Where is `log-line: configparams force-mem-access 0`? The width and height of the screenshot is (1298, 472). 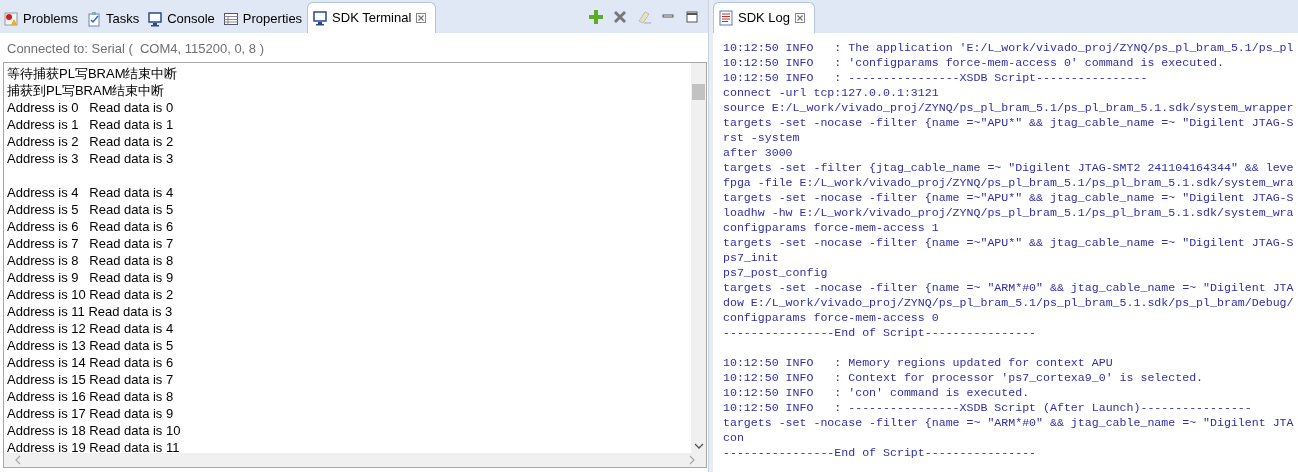
log-line: configparams force-mem-access 0 is located at coordinates (831, 317).